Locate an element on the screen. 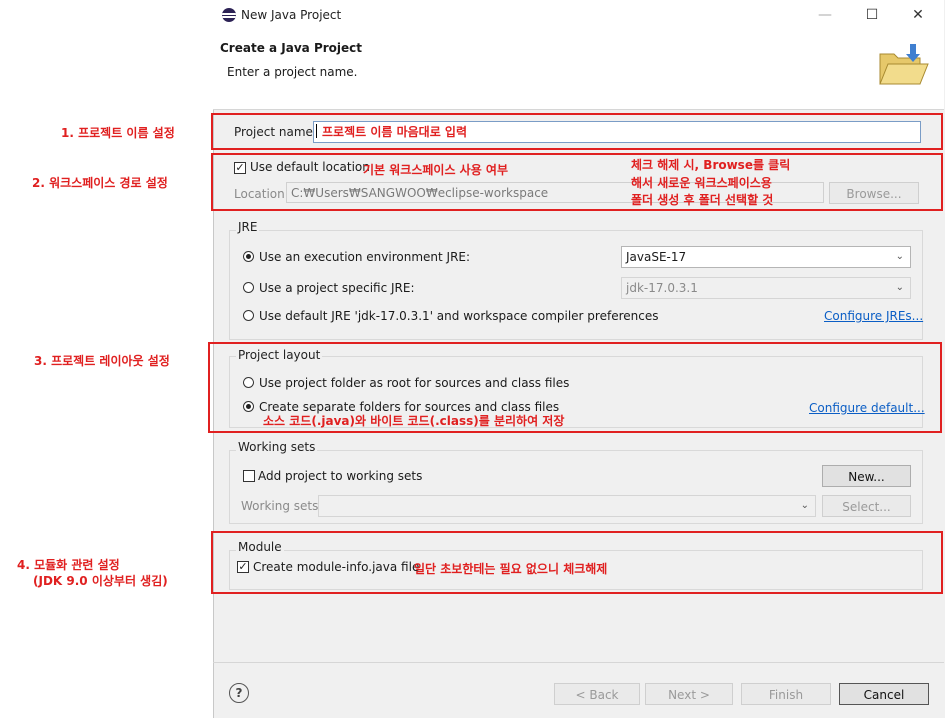 The image size is (951, 718). maximize-button: ☐ is located at coordinates (872, 15).